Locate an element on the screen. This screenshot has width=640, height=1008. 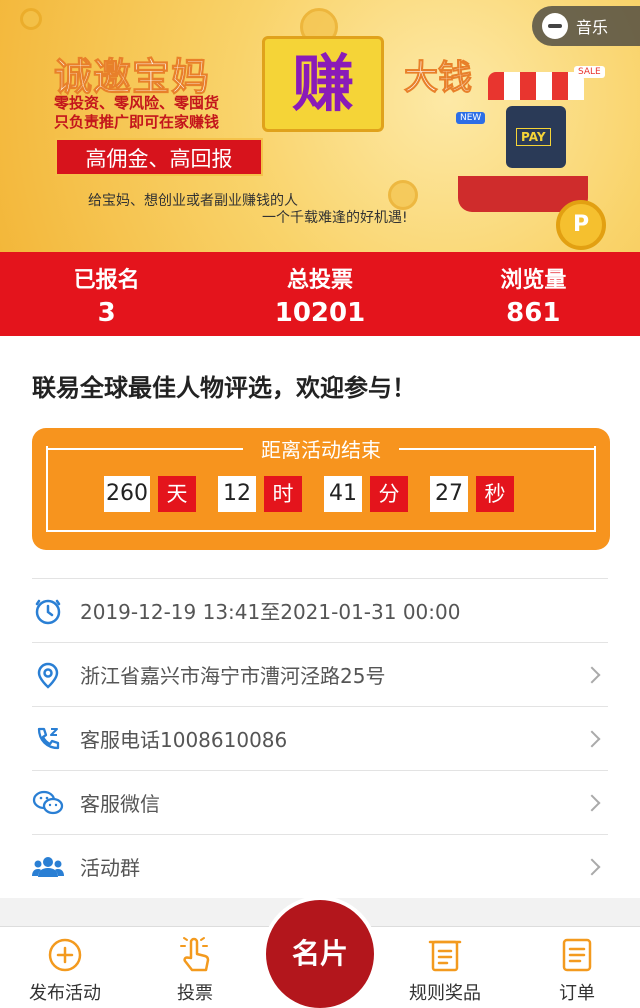
plus-circle-icon is located at coordinates (65, 955).